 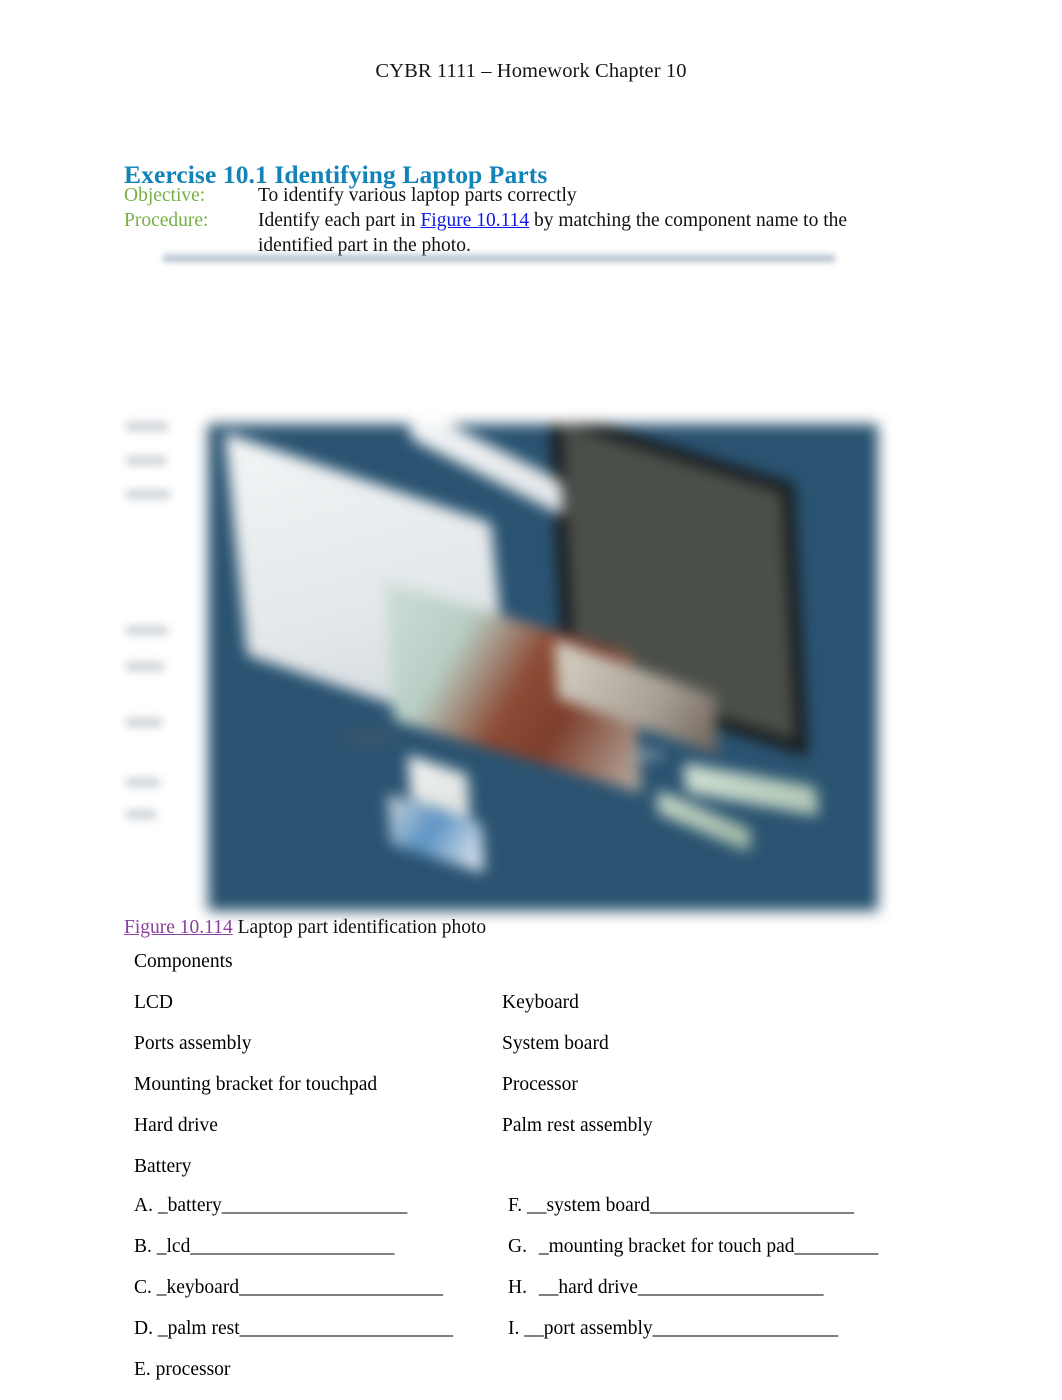 I want to click on answer-value: _palm rest, so click(x=199, y=1328).